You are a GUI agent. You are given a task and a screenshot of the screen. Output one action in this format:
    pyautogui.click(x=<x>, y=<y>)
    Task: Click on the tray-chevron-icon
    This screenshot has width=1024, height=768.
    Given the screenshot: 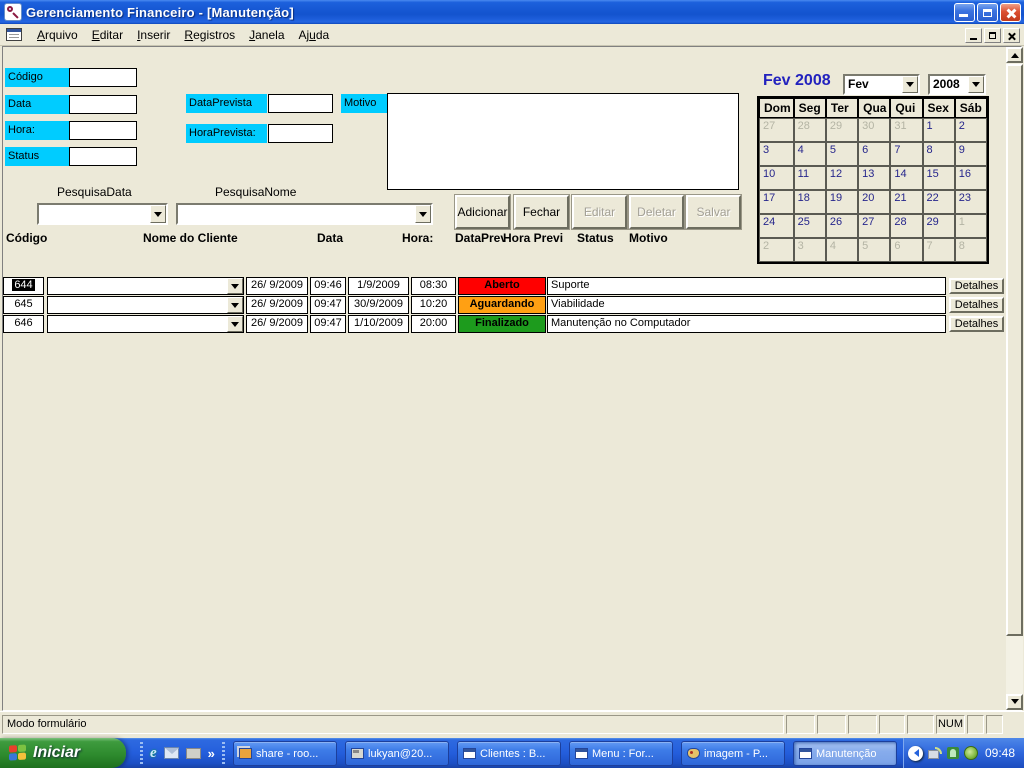 What is the action you would take?
    pyautogui.click(x=915, y=753)
    